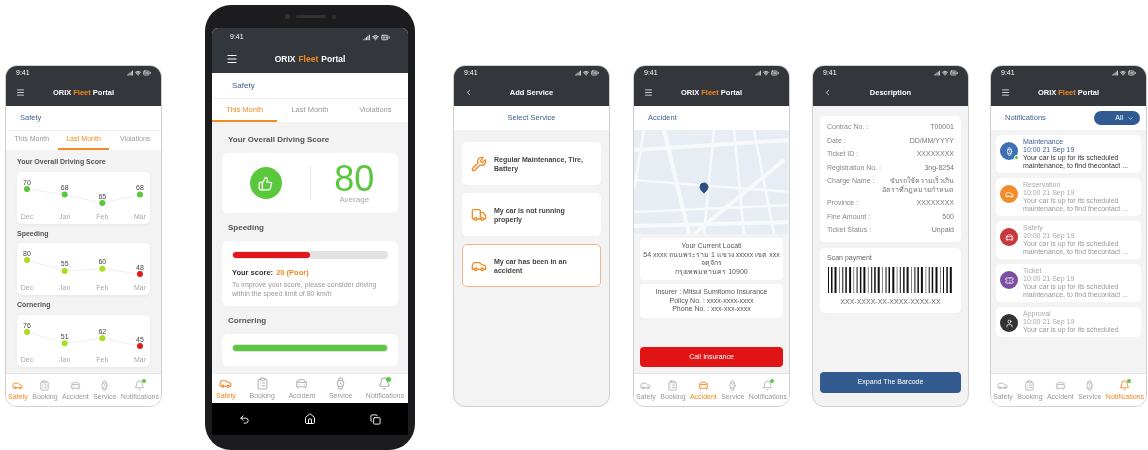 This screenshot has width=1148, height=450. I want to click on thumbs-up-icon, so click(266, 183).